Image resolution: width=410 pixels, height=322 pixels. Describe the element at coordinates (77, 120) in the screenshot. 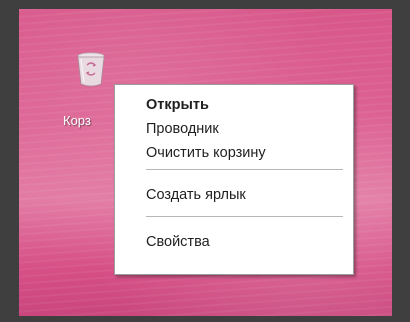

I see `recycle-bin-label: Корз` at that location.